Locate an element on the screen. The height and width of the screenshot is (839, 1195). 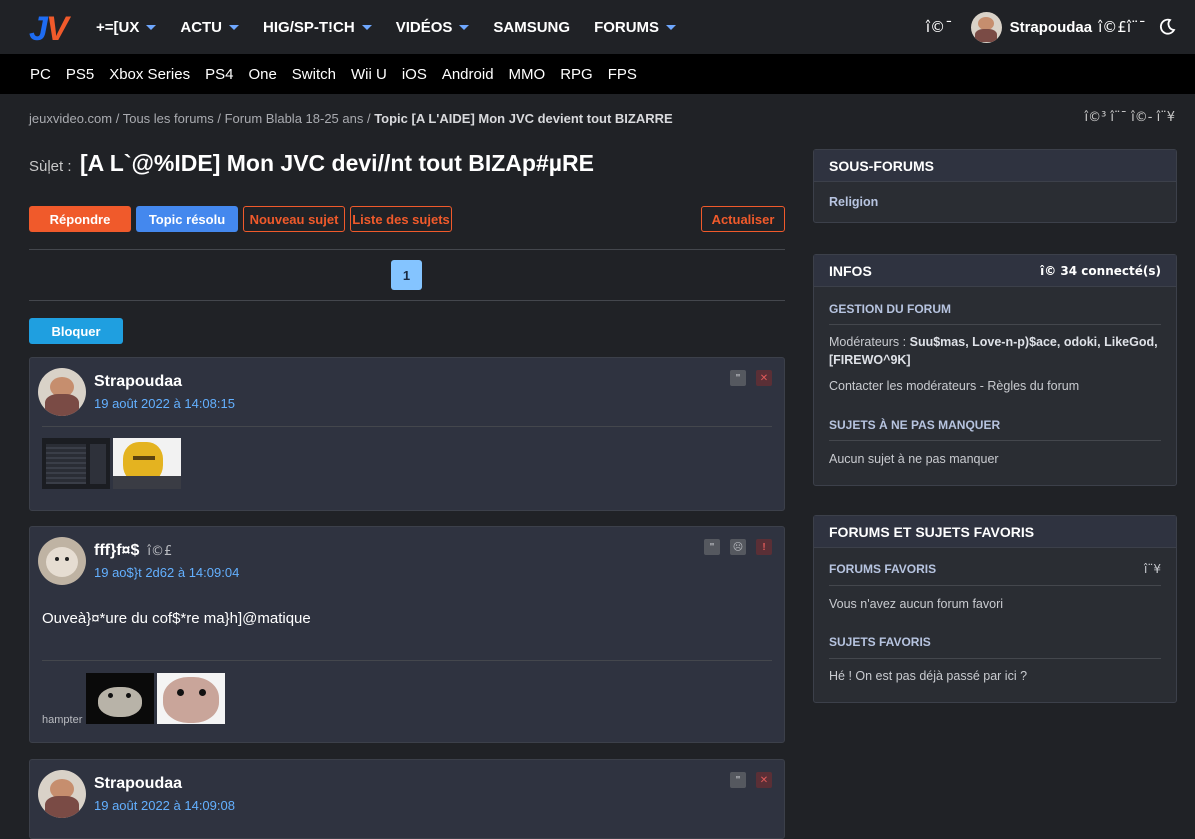
moderators-list: Suu$mas, Love-n-p)$ace, odoki, LikeGod, is located at coordinates (1034, 342).